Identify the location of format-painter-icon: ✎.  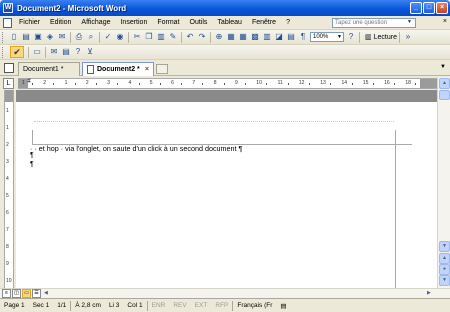
(173, 37).